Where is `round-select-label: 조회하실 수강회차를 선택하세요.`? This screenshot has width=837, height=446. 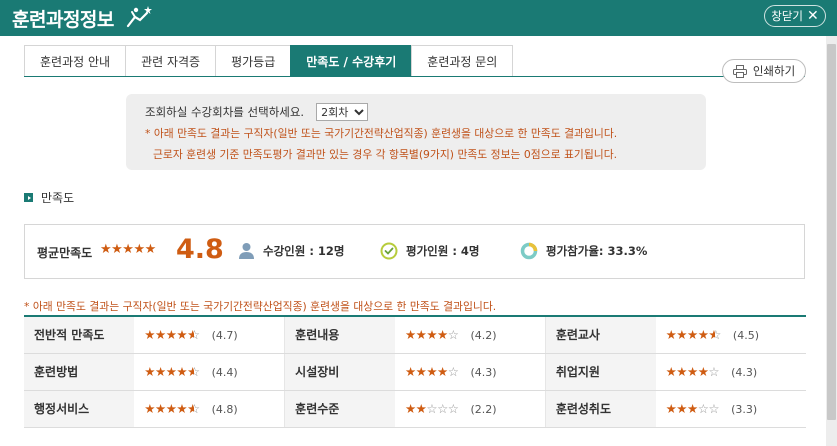 round-select-label: 조회하실 수강회차를 선택하세요. is located at coordinates (225, 112).